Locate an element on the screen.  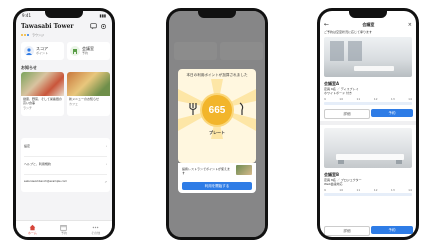
menu-label: 設定 is located at coordinates (27, 146).